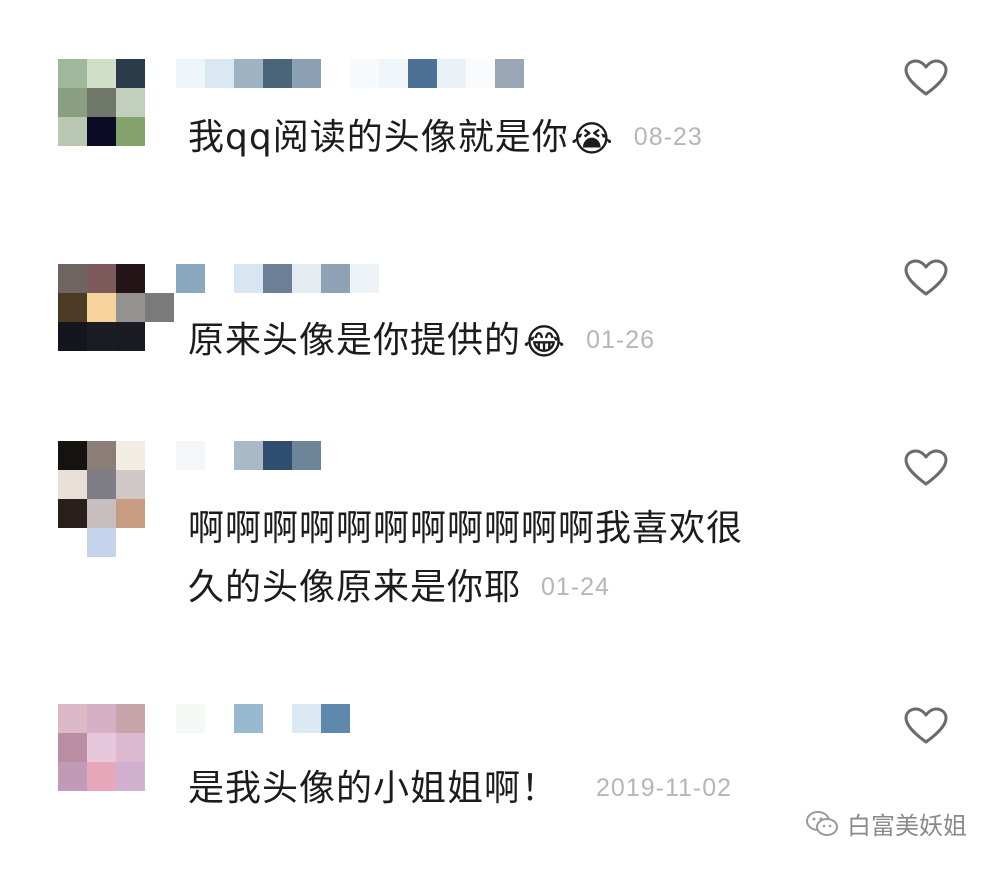  I want to click on wechat-icon, so click(822, 823).